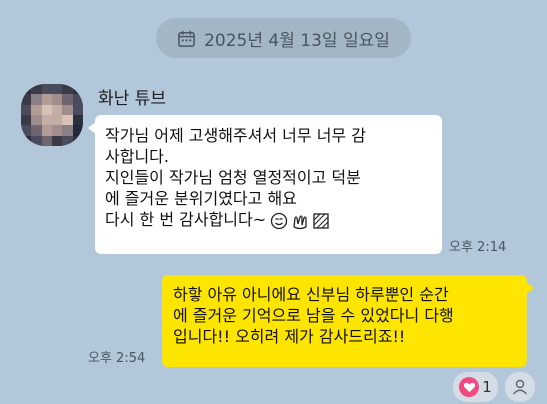  Describe the element at coordinates (469, 387) in the screenshot. I see `heart-icon` at that location.